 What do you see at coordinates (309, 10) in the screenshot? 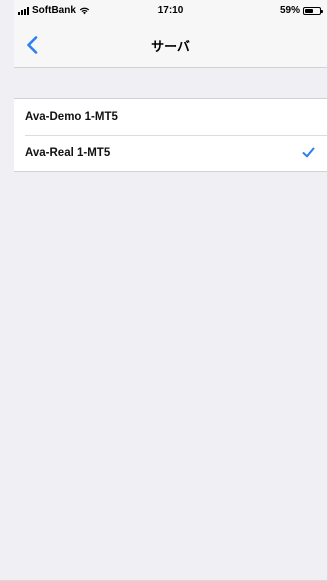
I see `battery-level` at bounding box center [309, 10].